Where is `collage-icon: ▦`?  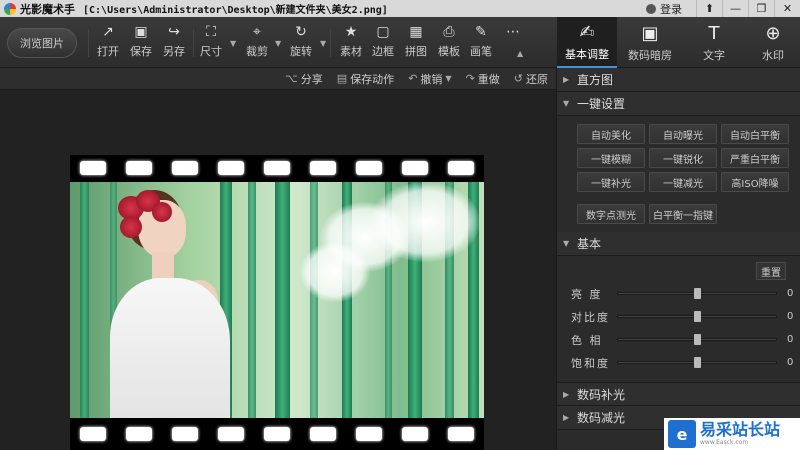
collage-icon: ▦ is located at coordinates (416, 32).